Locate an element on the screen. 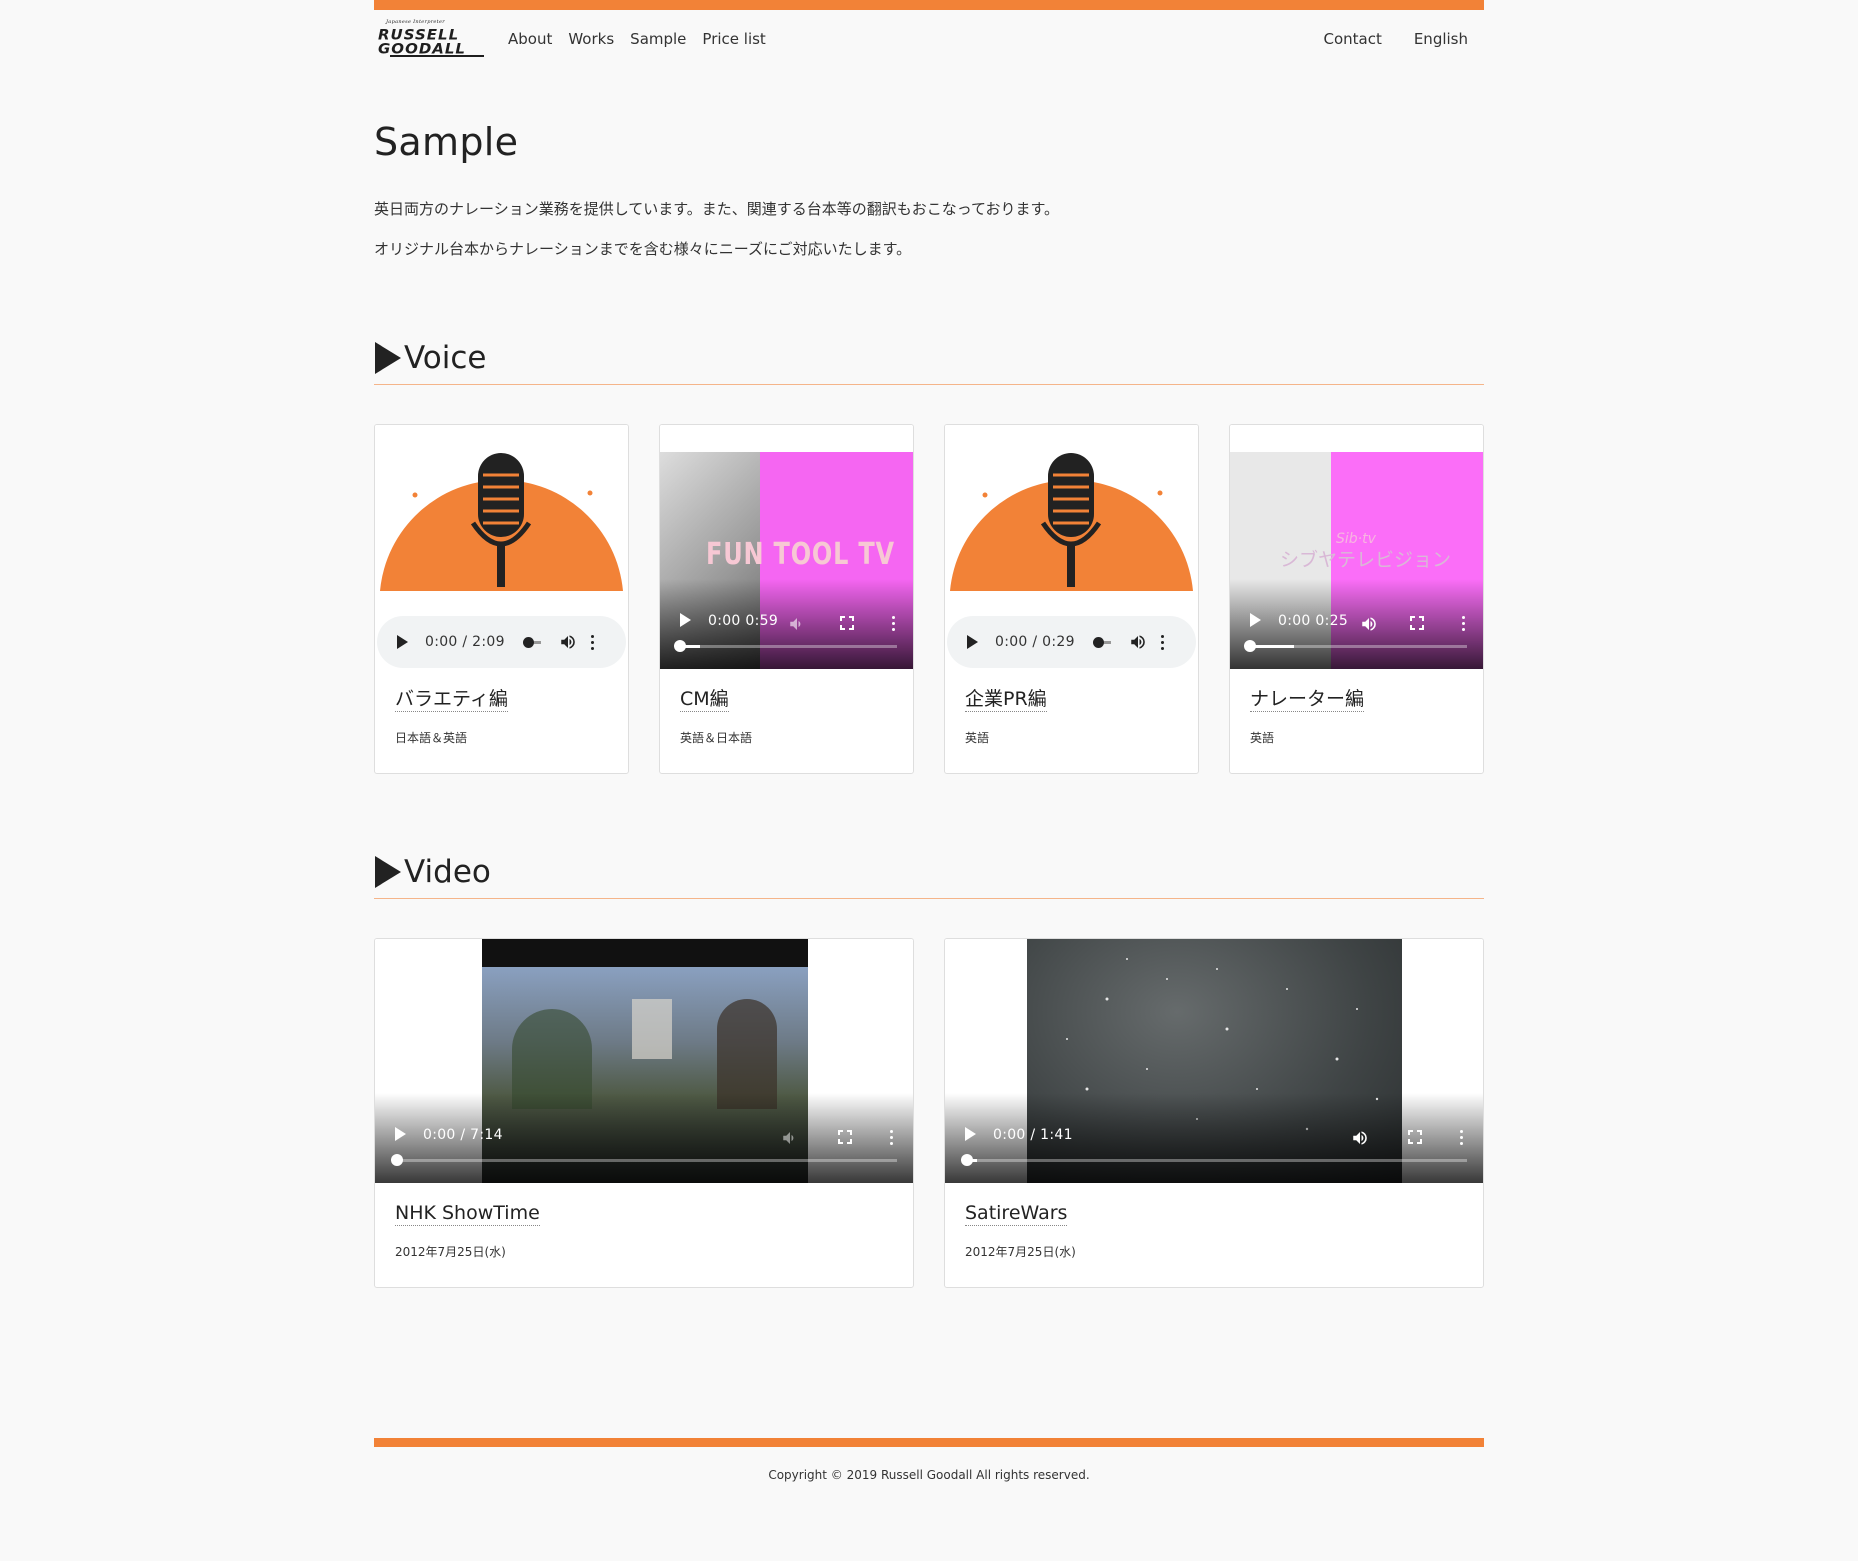  top-accent-bar is located at coordinates (929, 5).